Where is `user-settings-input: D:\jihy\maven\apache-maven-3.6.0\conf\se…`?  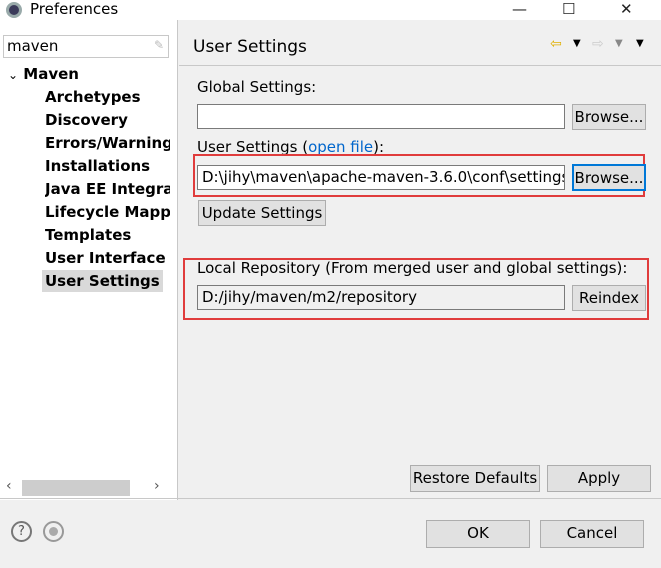
user-settings-input: D:\jihy\maven\apache-maven-3.6.0\conf\se… is located at coordinates (381, 177).